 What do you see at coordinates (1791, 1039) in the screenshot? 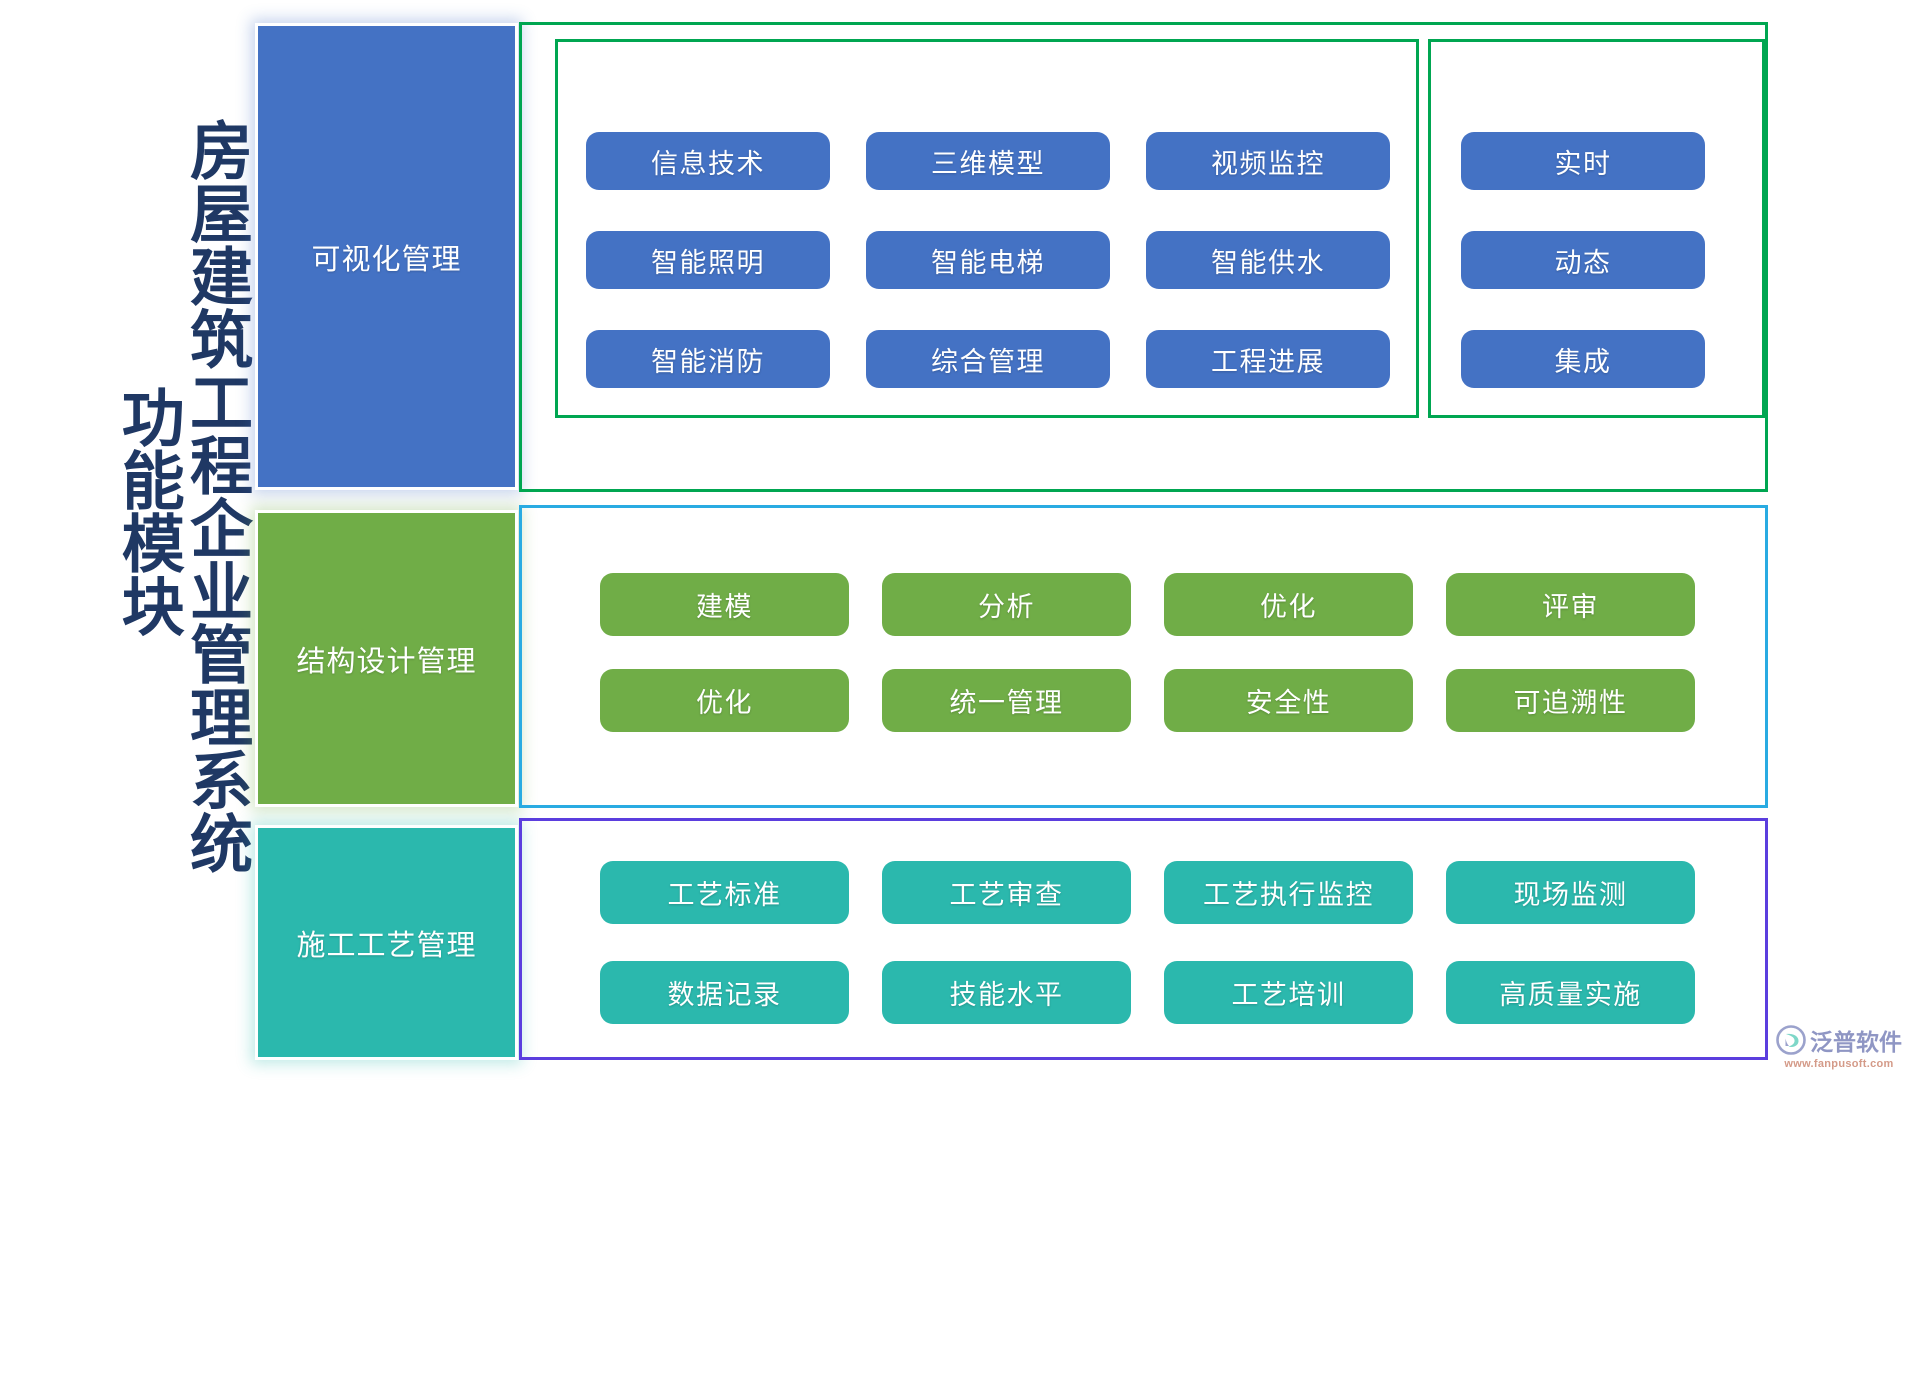
I see `fanpu-logo-icon` at bounding box center [1791, 1039].